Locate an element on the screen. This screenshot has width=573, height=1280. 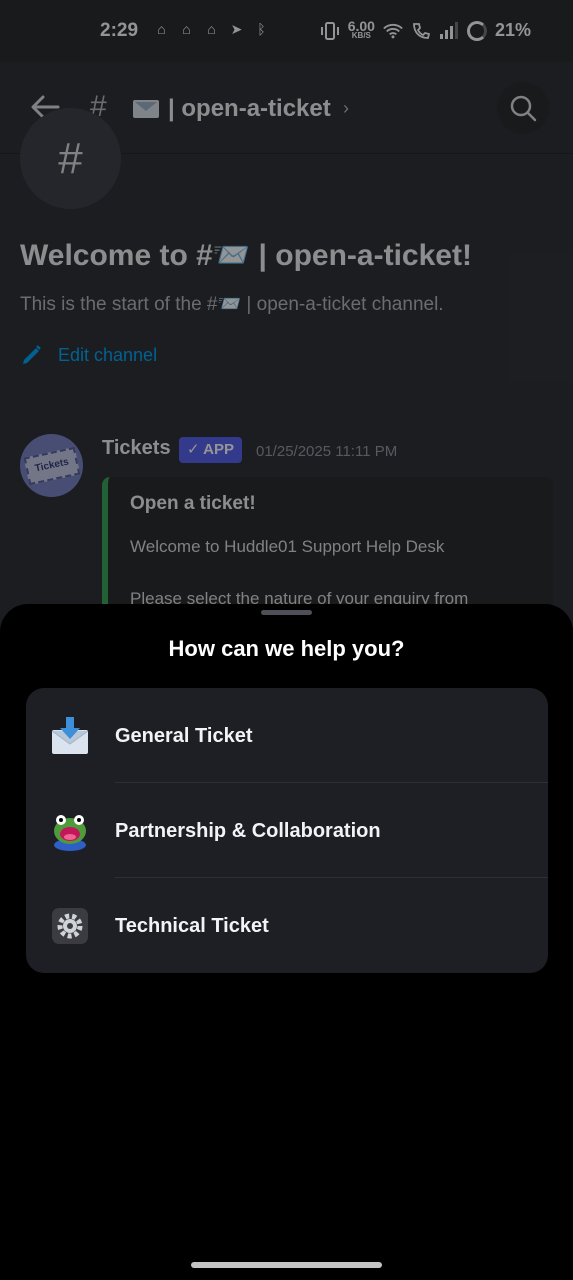
gear-icon is located at coordinates (70, 926).